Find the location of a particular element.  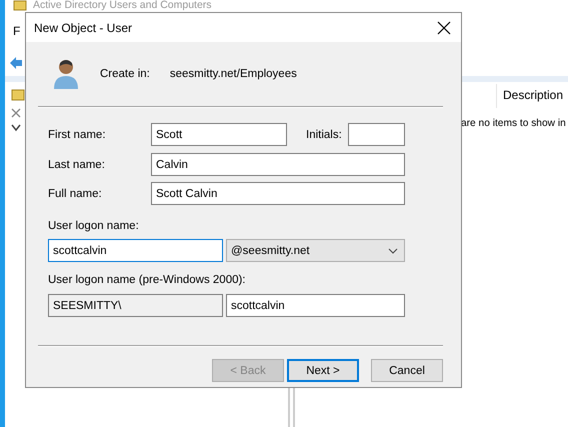

dialog-title: New Object - User is located at coordinates (83, 27).